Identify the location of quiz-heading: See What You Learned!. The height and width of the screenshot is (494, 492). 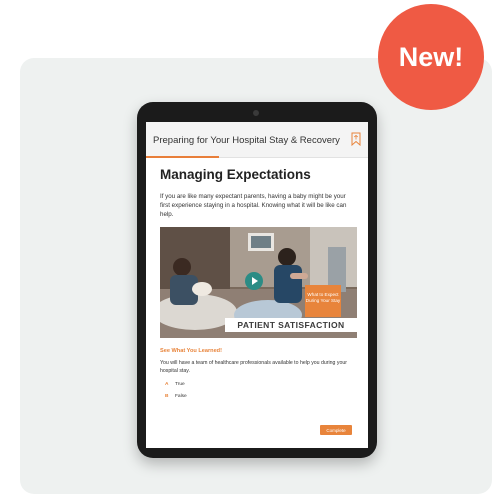
(191, 351).